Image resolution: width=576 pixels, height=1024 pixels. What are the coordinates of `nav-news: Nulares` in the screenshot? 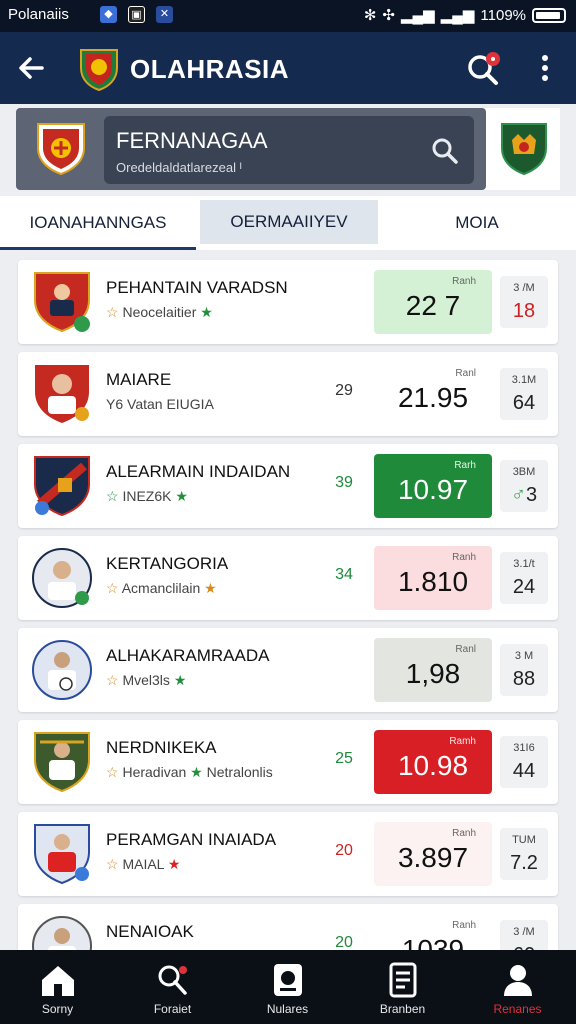 It's located at (287, 987).